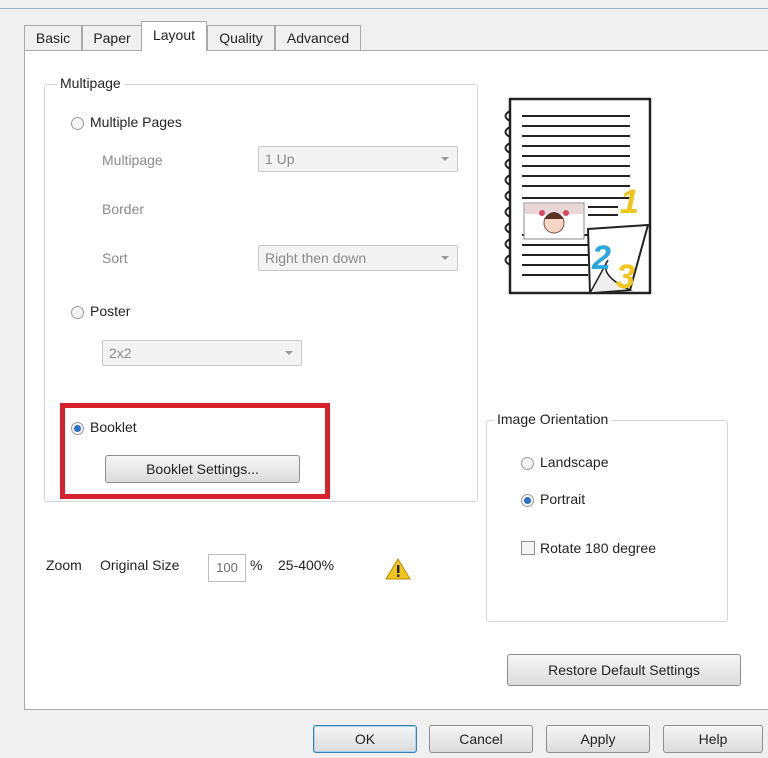 The image size is (768, 758). Describe the element at coordinates (598, 548) in the screenshot. I see `rotate-180-label: Rotate 180 degree` at that location.